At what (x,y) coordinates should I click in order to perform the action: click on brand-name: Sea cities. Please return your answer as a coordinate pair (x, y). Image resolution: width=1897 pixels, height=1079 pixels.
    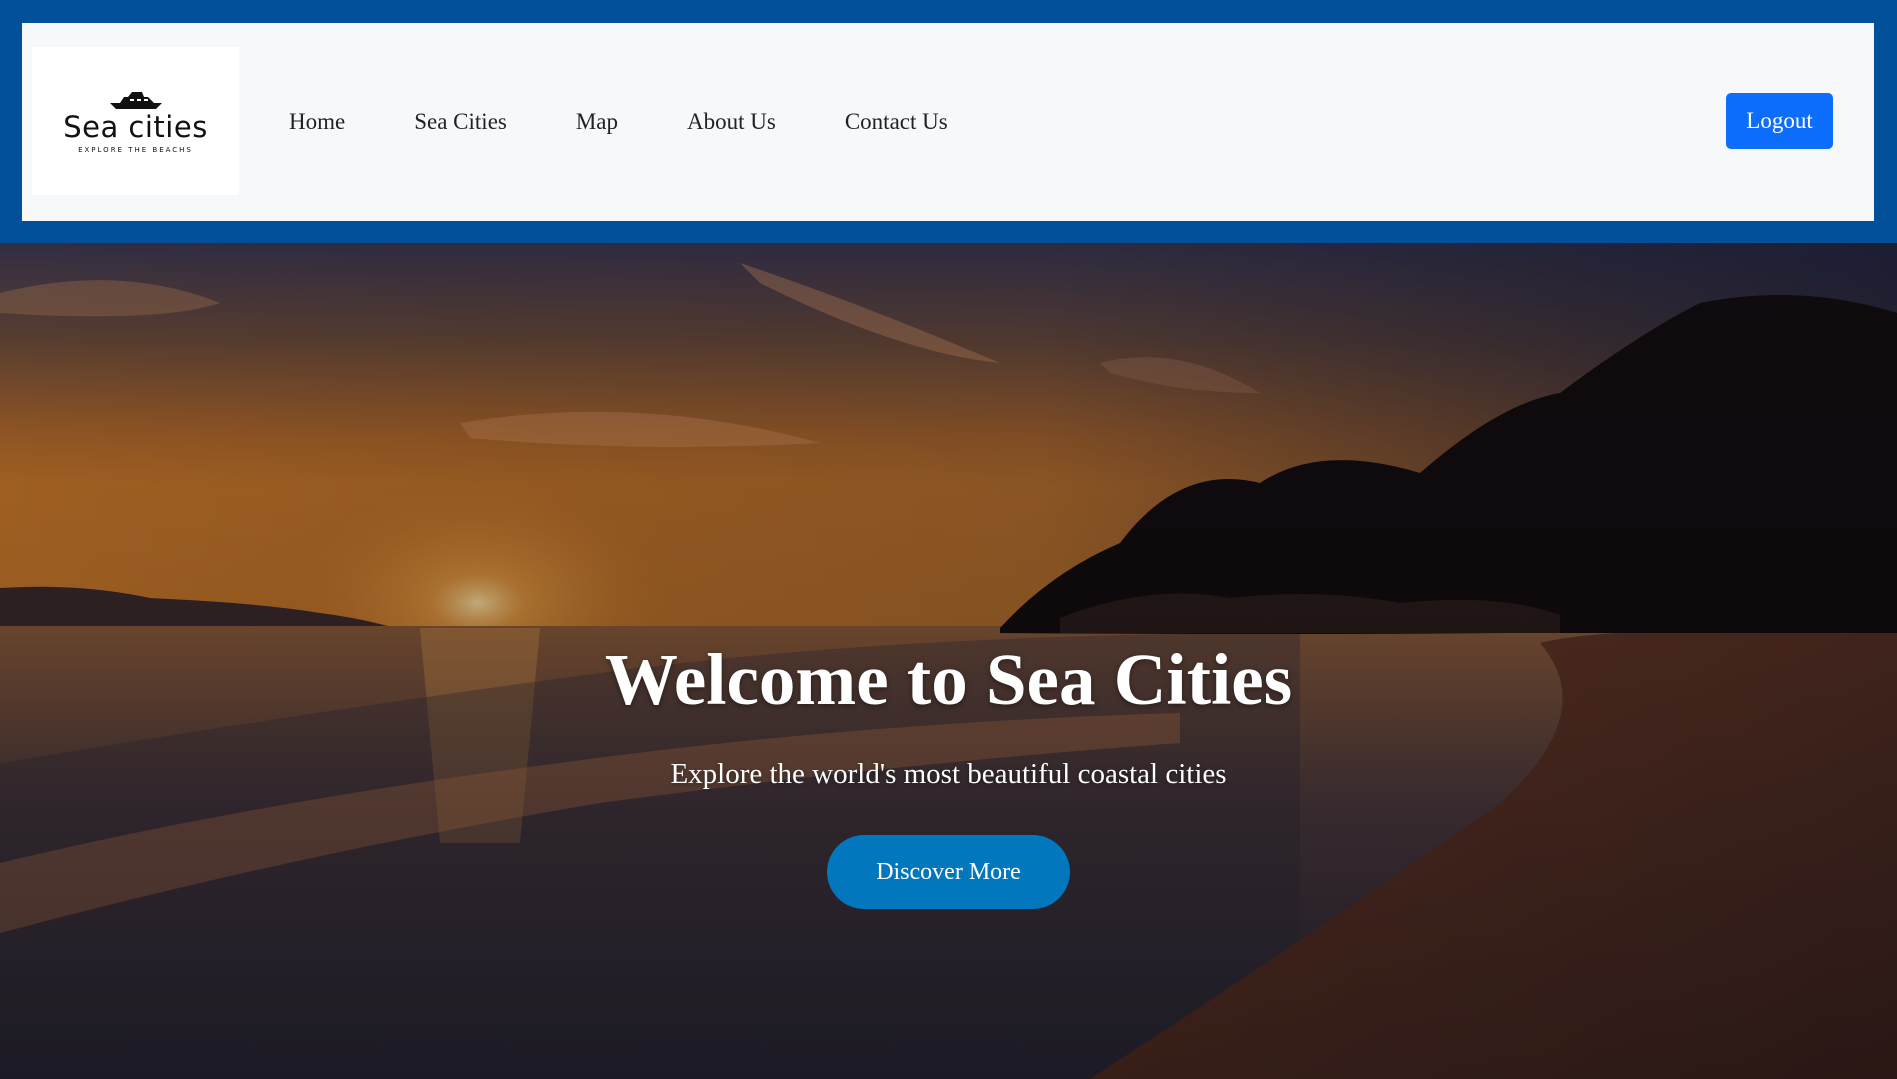
    Looking at the image, I should click on (135, 126).